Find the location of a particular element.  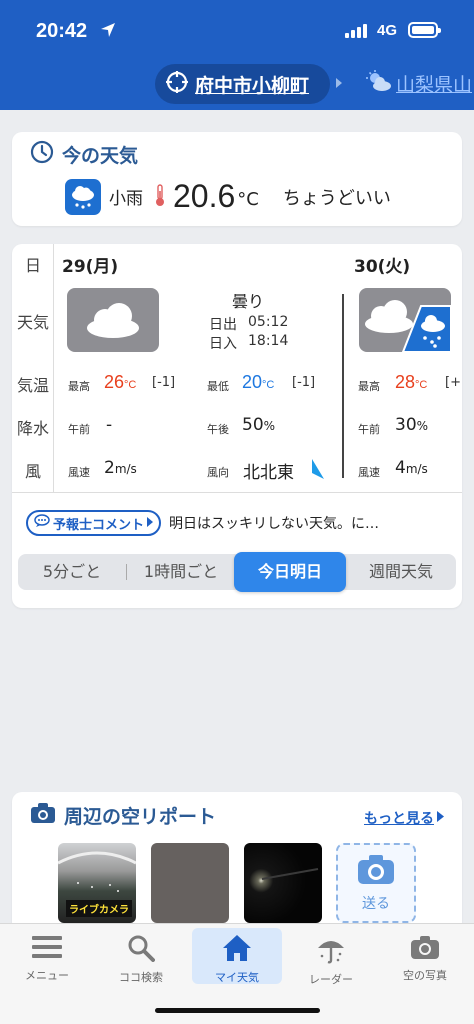

today-low-label: 最低 is located at coordinates (218, 386).